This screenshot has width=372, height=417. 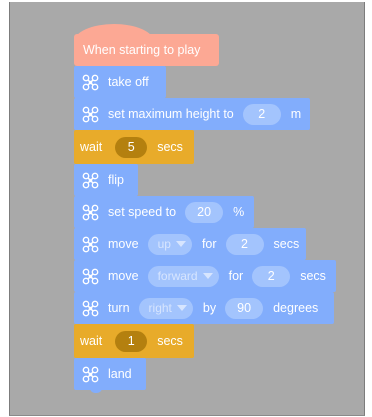 I want to click on block-label: set maximum height to, so click(x=171, y=114).